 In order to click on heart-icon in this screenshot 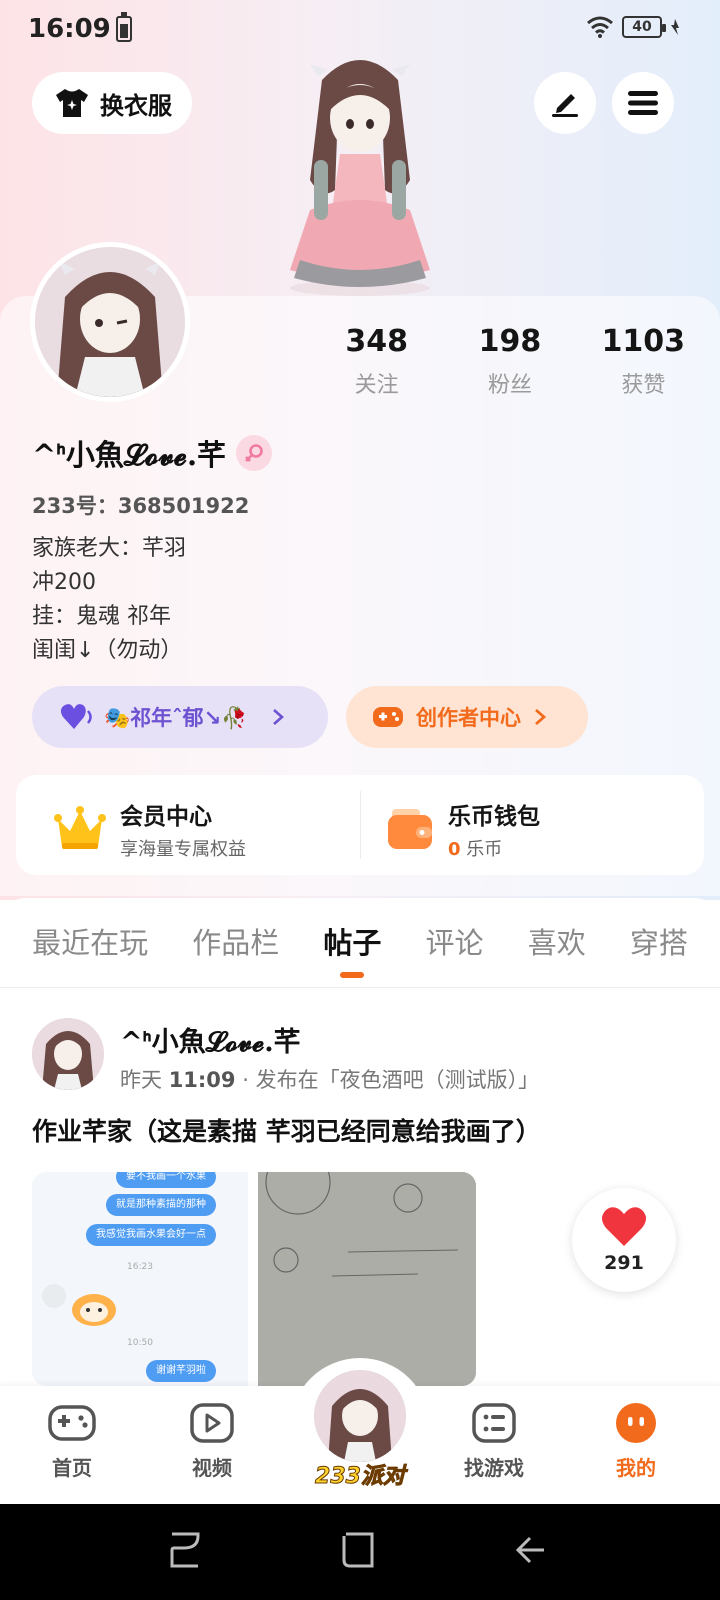, I will do `click(624, 1226)`.